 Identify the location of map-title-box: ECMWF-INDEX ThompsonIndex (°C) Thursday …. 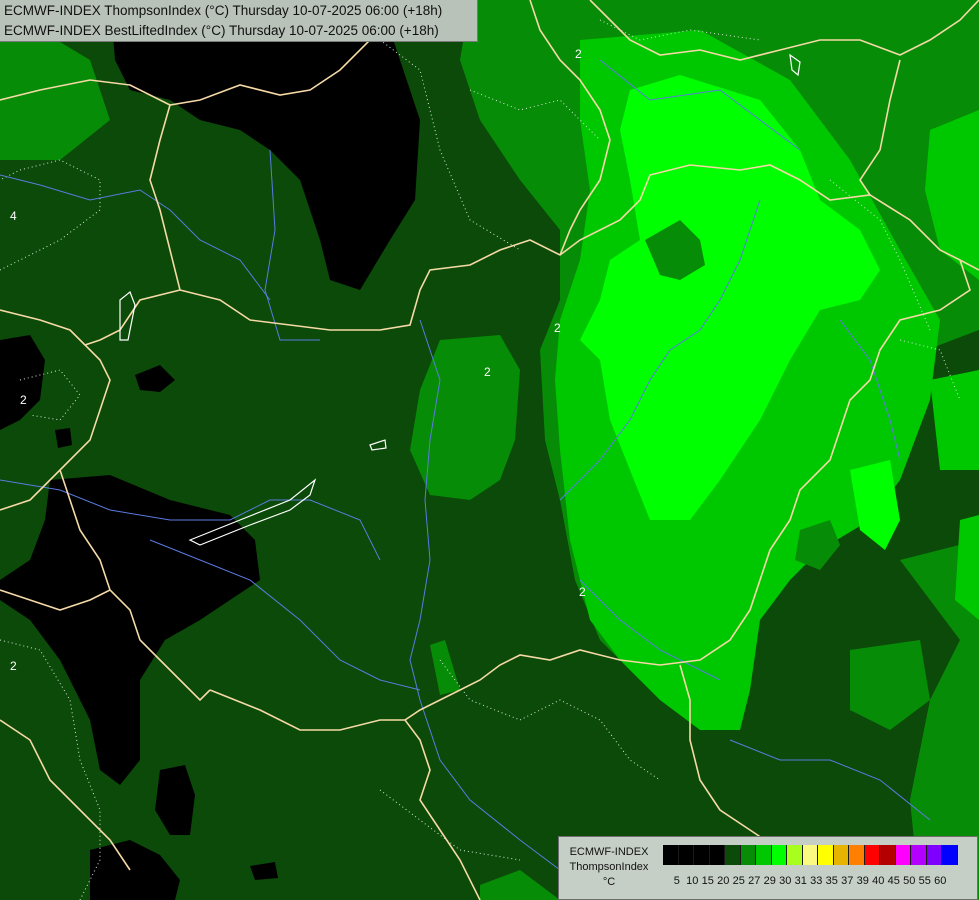
(239, 21).